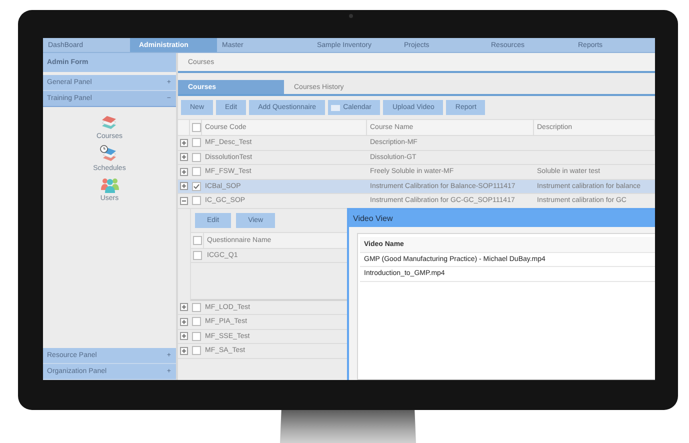 The image size is (689, 443). What do you see at coordinates (184, 200) in the screenshot?
I see `collapse-icon` at bounding box center [184, 200].